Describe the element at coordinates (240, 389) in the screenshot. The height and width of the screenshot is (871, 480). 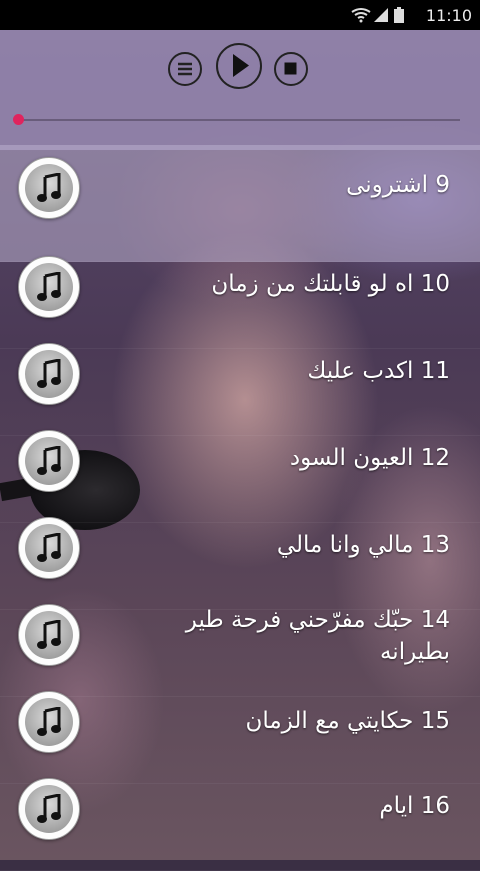
I see `track-item: 11 اكدب عليك` at that location.